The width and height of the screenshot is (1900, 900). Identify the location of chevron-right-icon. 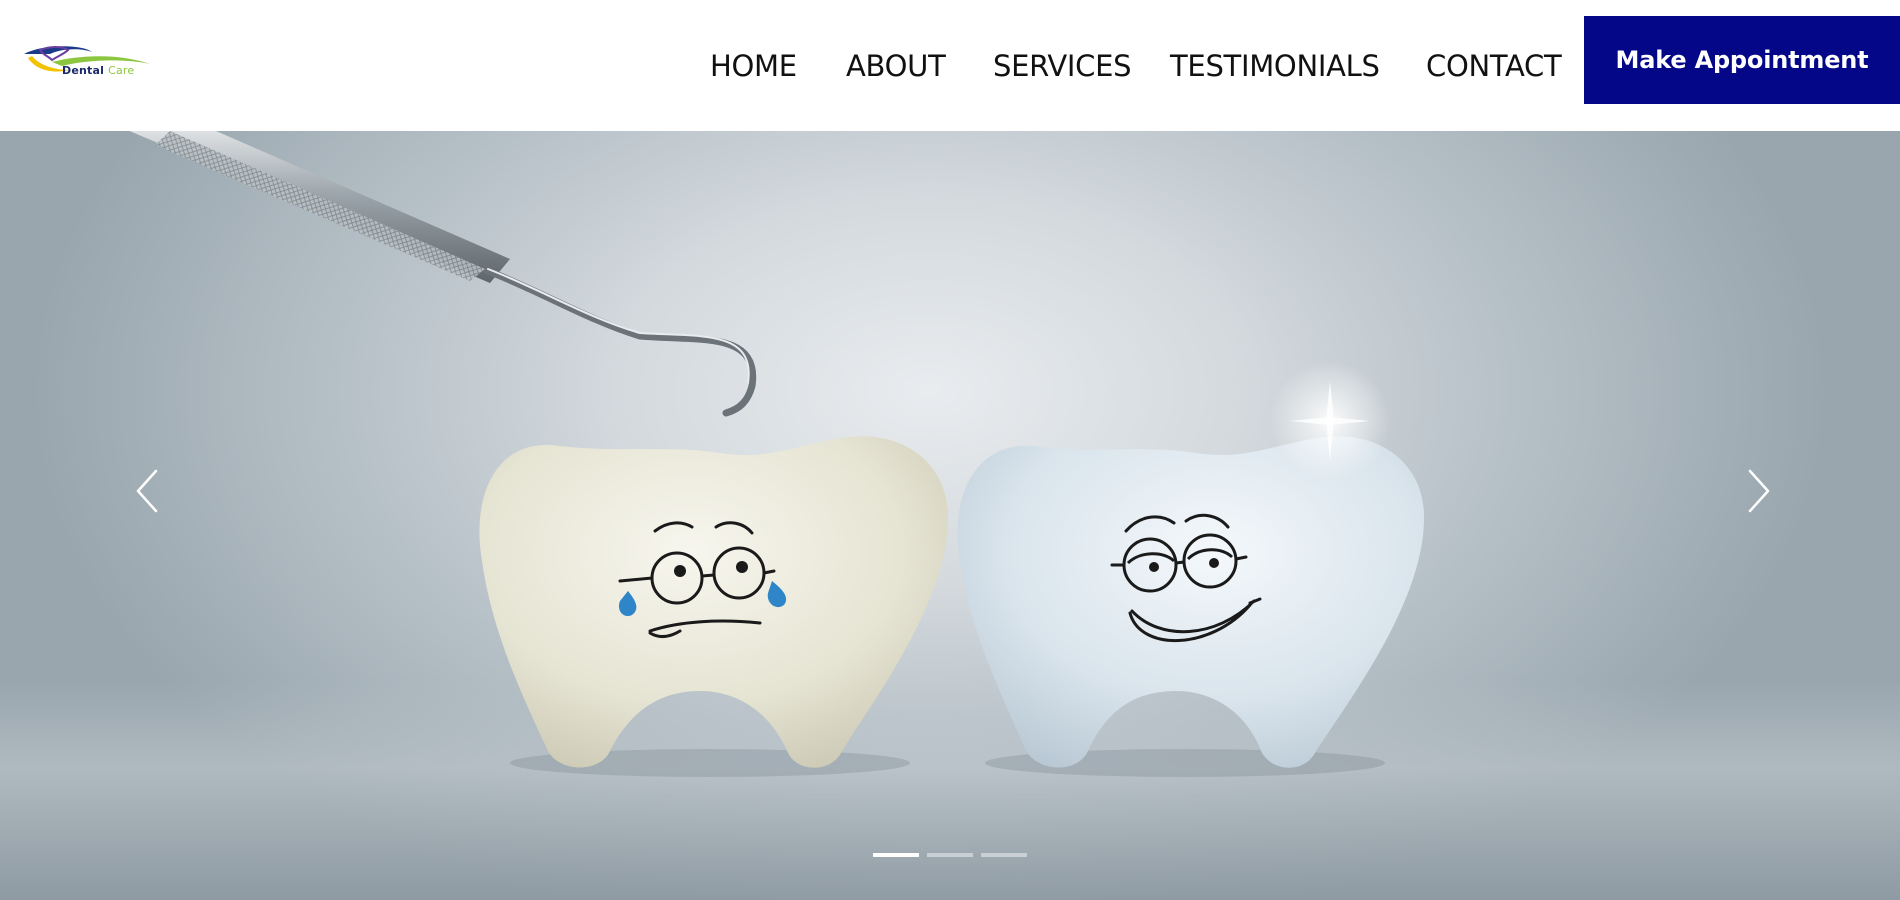
(1759, 491).